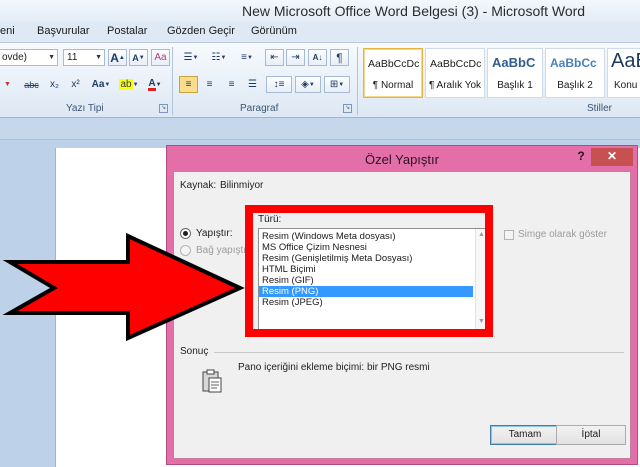 The width and height of the screenshot is (640, 467). Describe the element at coordinates (369, 271) in the screenshot. I see `annotation-highlight-box` at that location.